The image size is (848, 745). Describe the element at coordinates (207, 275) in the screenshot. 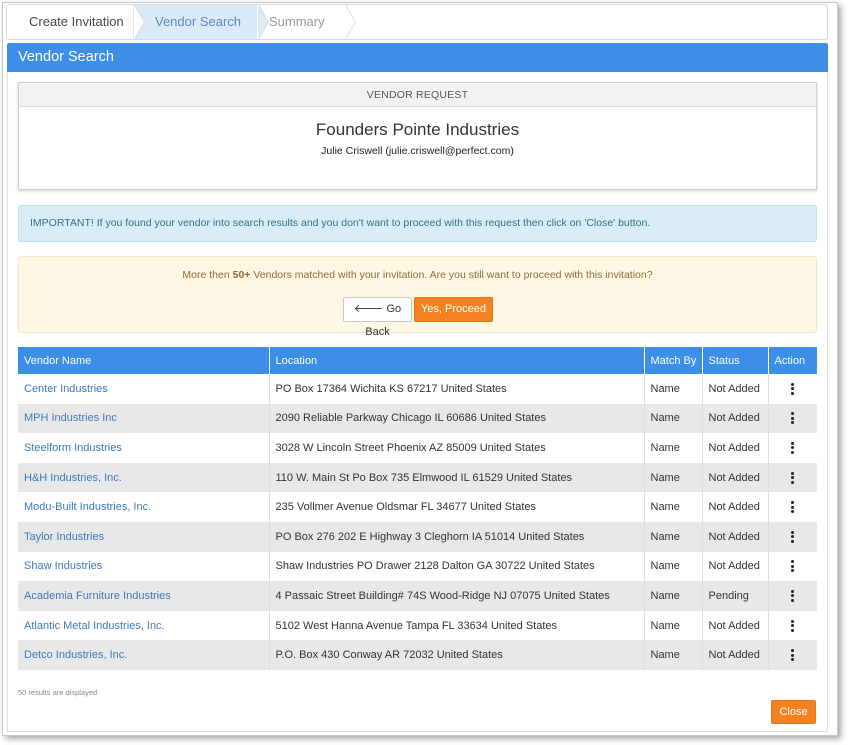

I see `warning-prefix: More then` at that location.